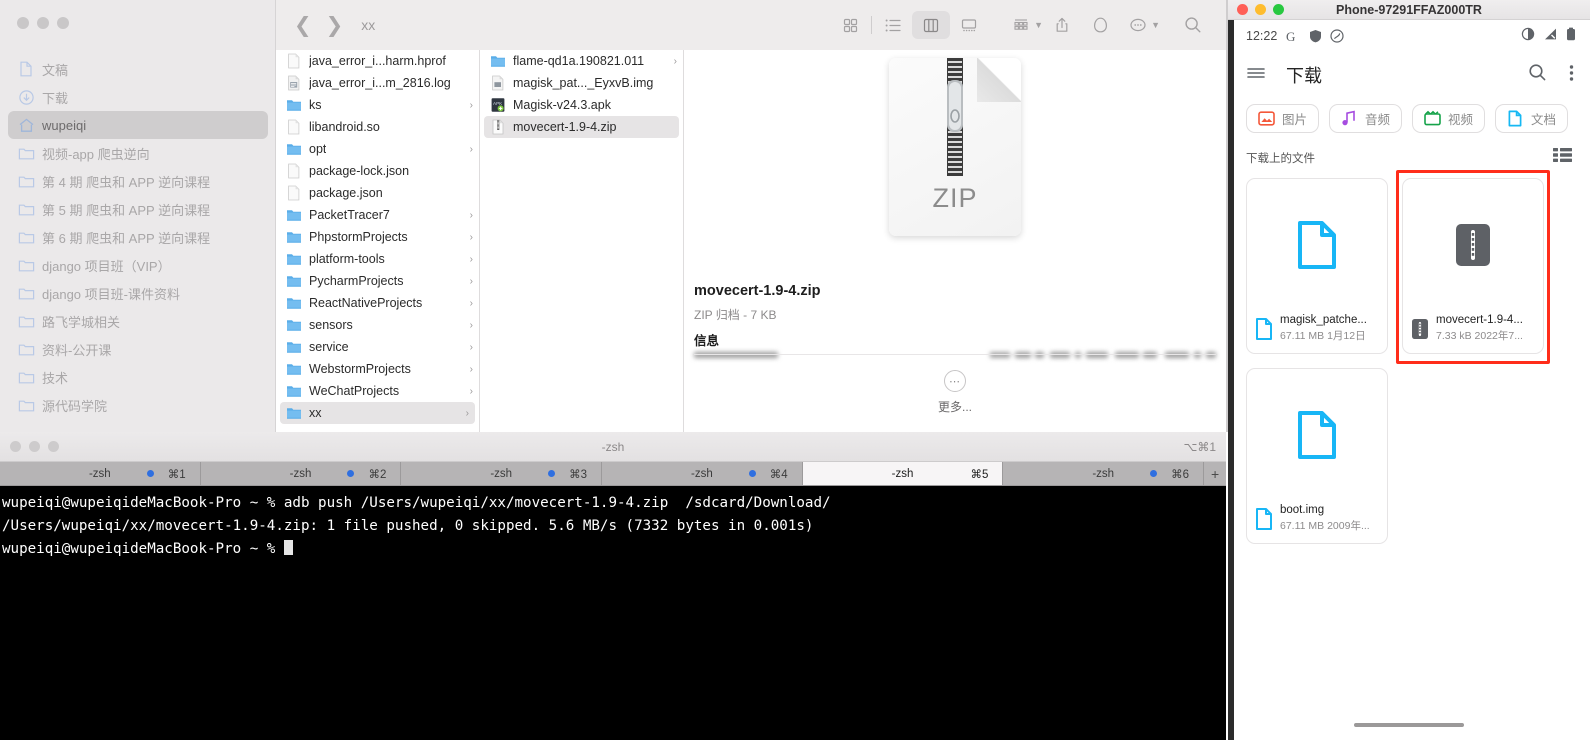 The width and height of the screenshot is (1590, 740). I want to click on file-row: xx ›, so click(377, 413).